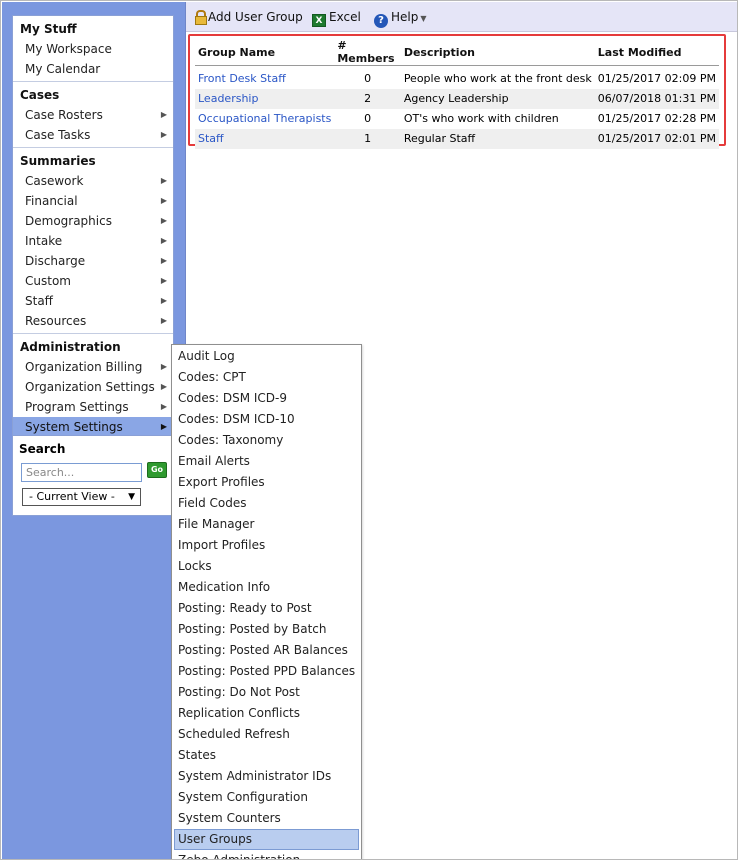 This screenshot has width=738, height=860. I want to click on add-user-group-button: Add User Group, so click(249, 17).